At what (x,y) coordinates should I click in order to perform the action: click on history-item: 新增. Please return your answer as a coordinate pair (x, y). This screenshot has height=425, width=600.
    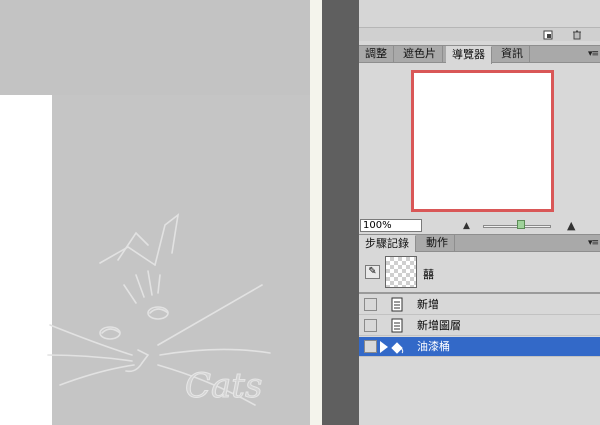
    Looking at the image, I should click on (479, 305).